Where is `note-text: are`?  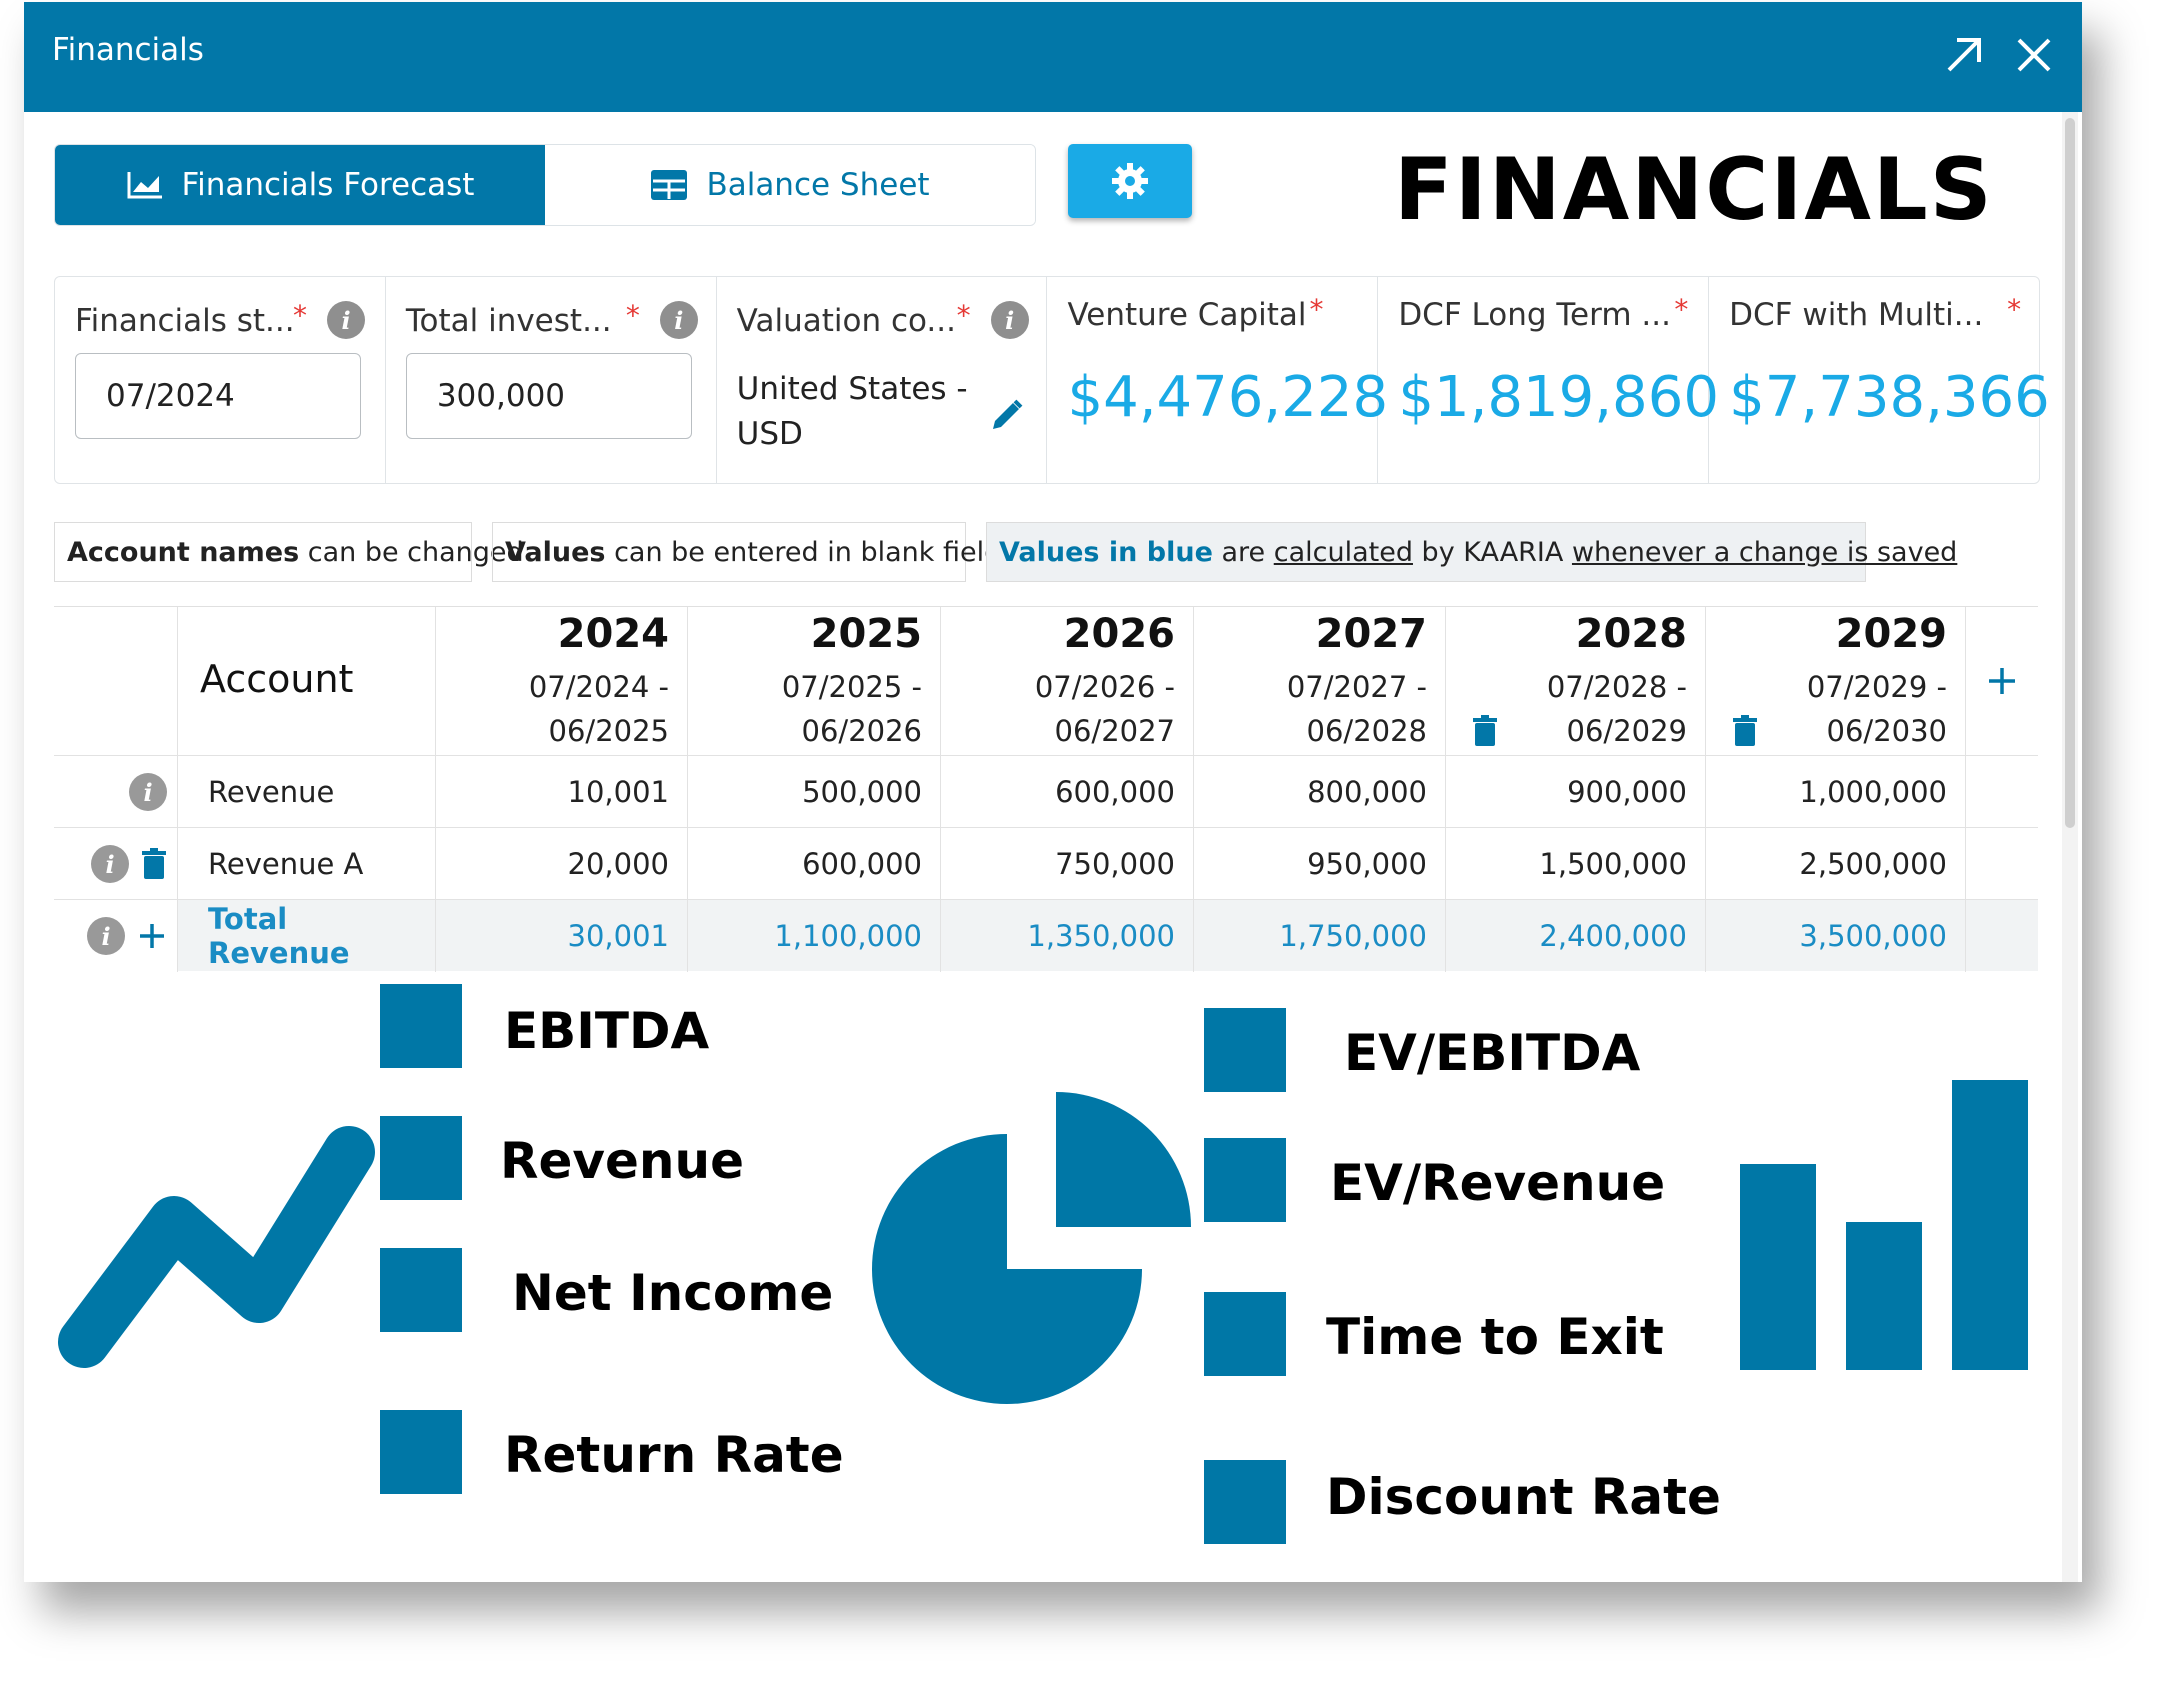
note-text: are is located at coordinates (1243, 552).